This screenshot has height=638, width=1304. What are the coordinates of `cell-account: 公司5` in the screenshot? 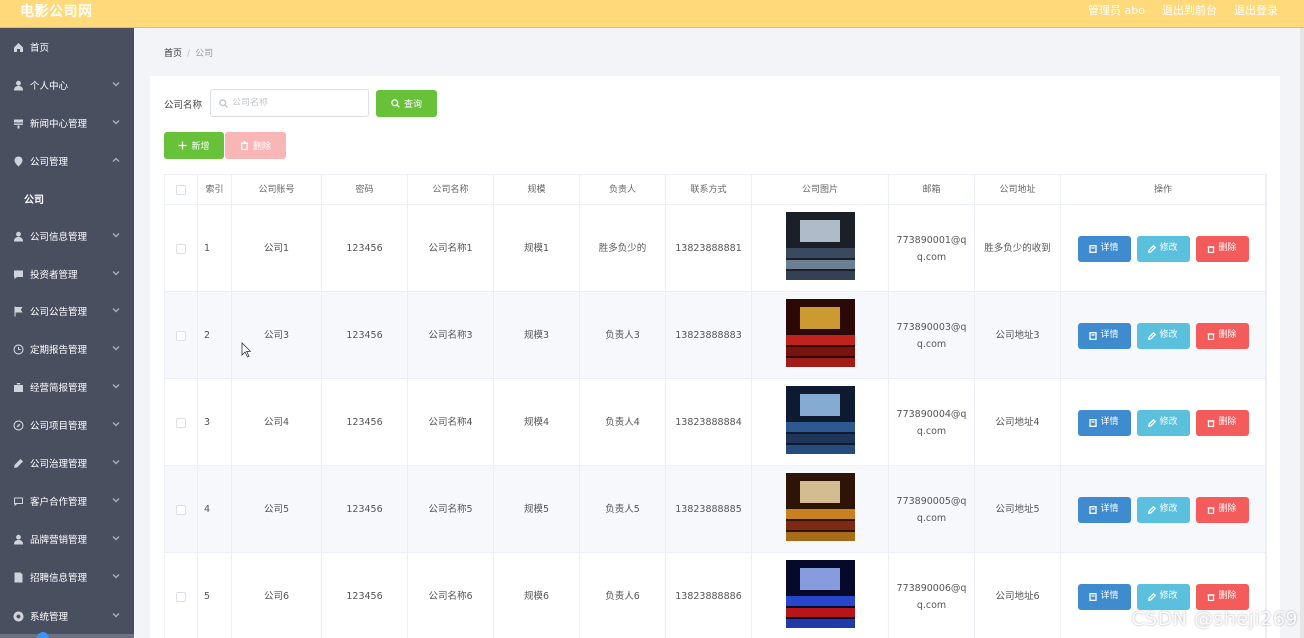 It's located at (276, 509).